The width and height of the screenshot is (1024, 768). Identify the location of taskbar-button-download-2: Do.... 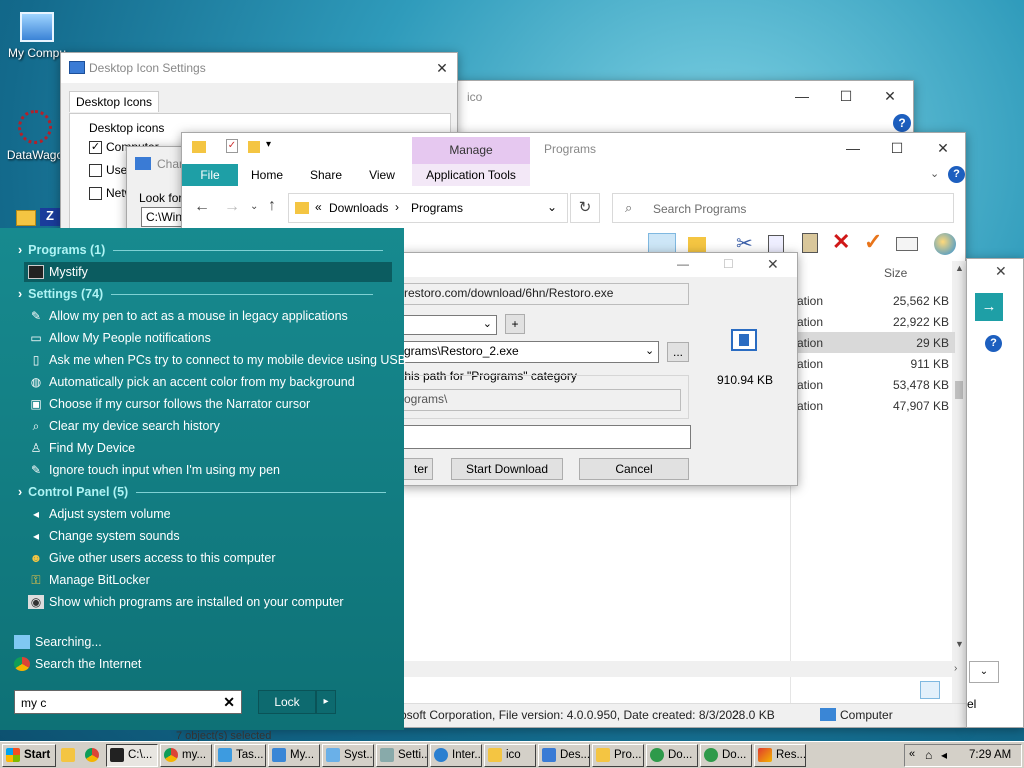
(726, 755).